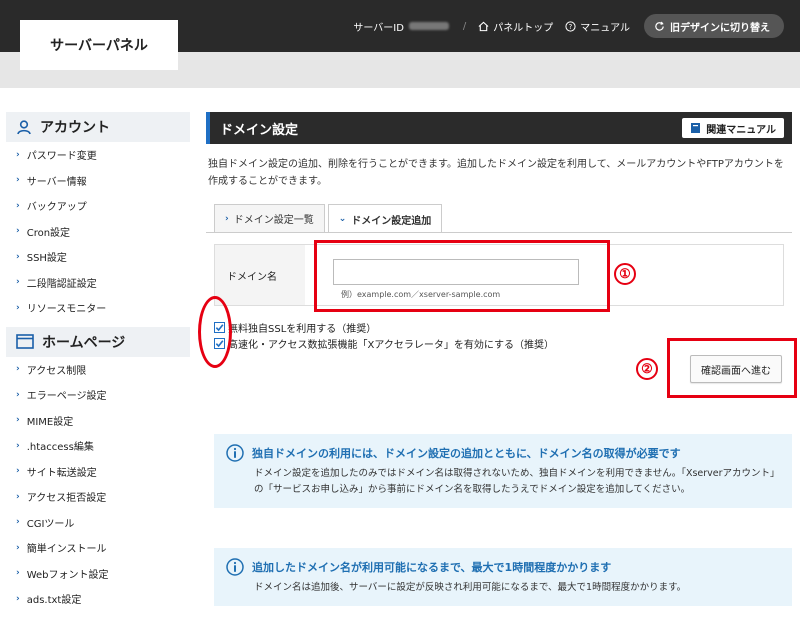  I want to click on related-manual-label: 関連マニュアル, so click(741, 130).